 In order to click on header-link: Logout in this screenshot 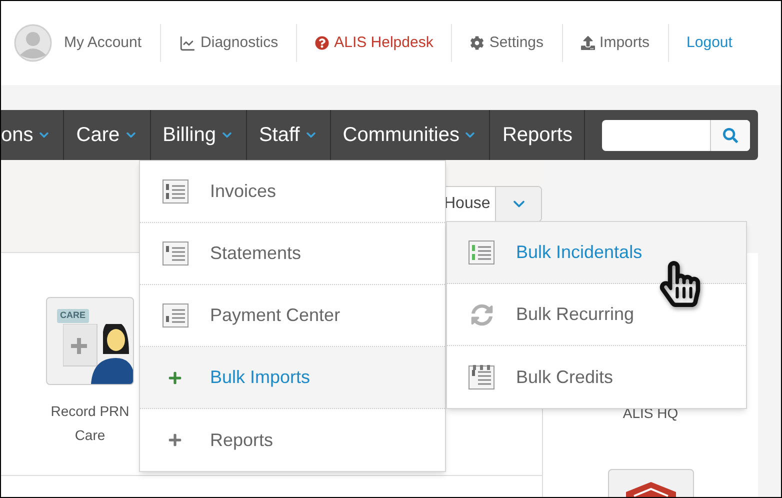, I will do `click(709, 43)`.